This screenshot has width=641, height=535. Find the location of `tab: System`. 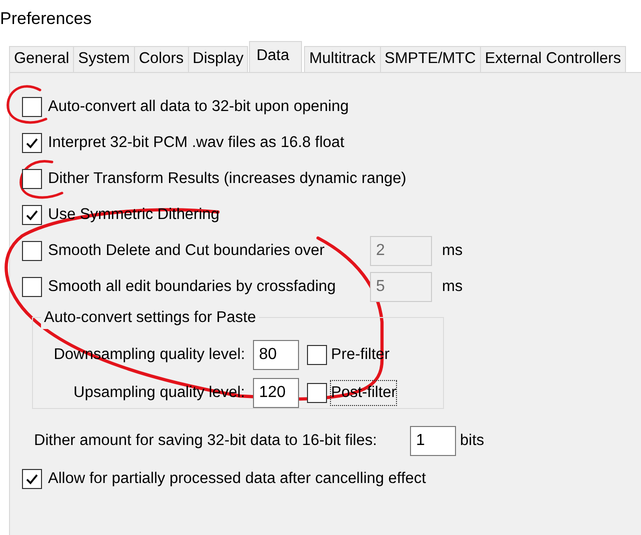

tab: System is located at coordinates (104, 59).